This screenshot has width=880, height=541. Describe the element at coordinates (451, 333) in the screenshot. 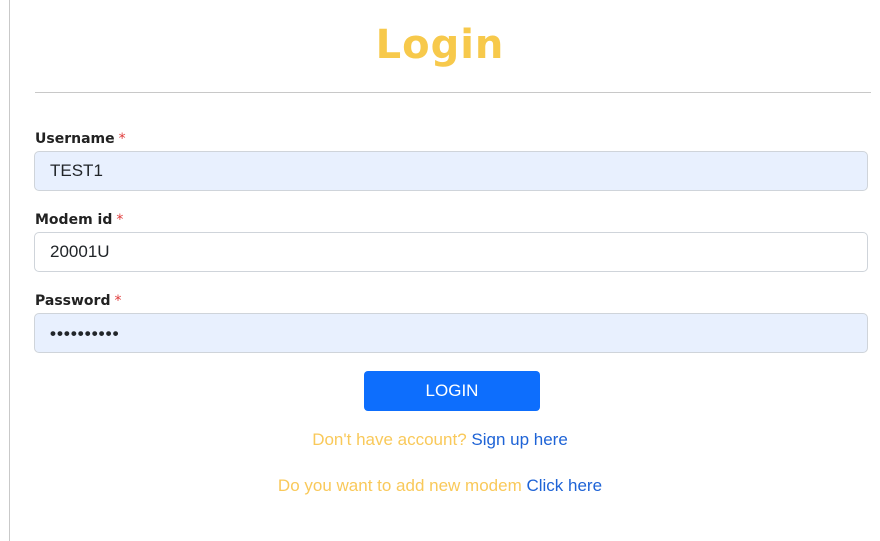

I see `password-input: ••••••••••` at that location.